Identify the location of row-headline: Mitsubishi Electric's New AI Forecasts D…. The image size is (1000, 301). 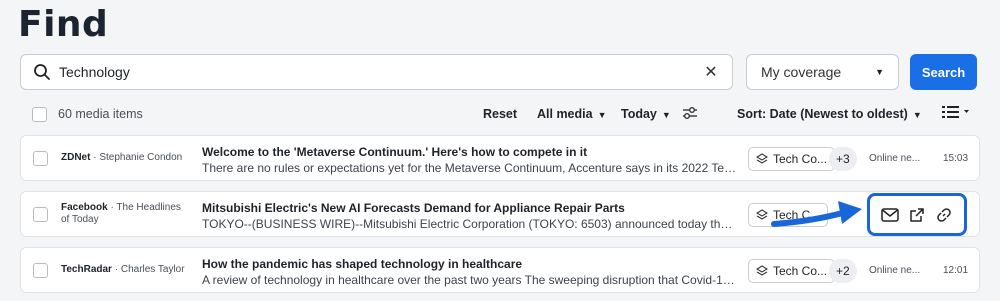
(413, 208).